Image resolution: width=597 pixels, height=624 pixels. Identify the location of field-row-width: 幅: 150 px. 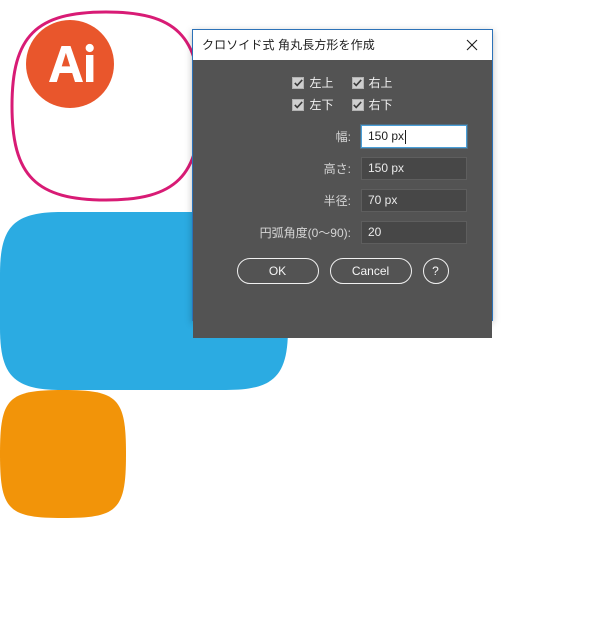
(342, 136).